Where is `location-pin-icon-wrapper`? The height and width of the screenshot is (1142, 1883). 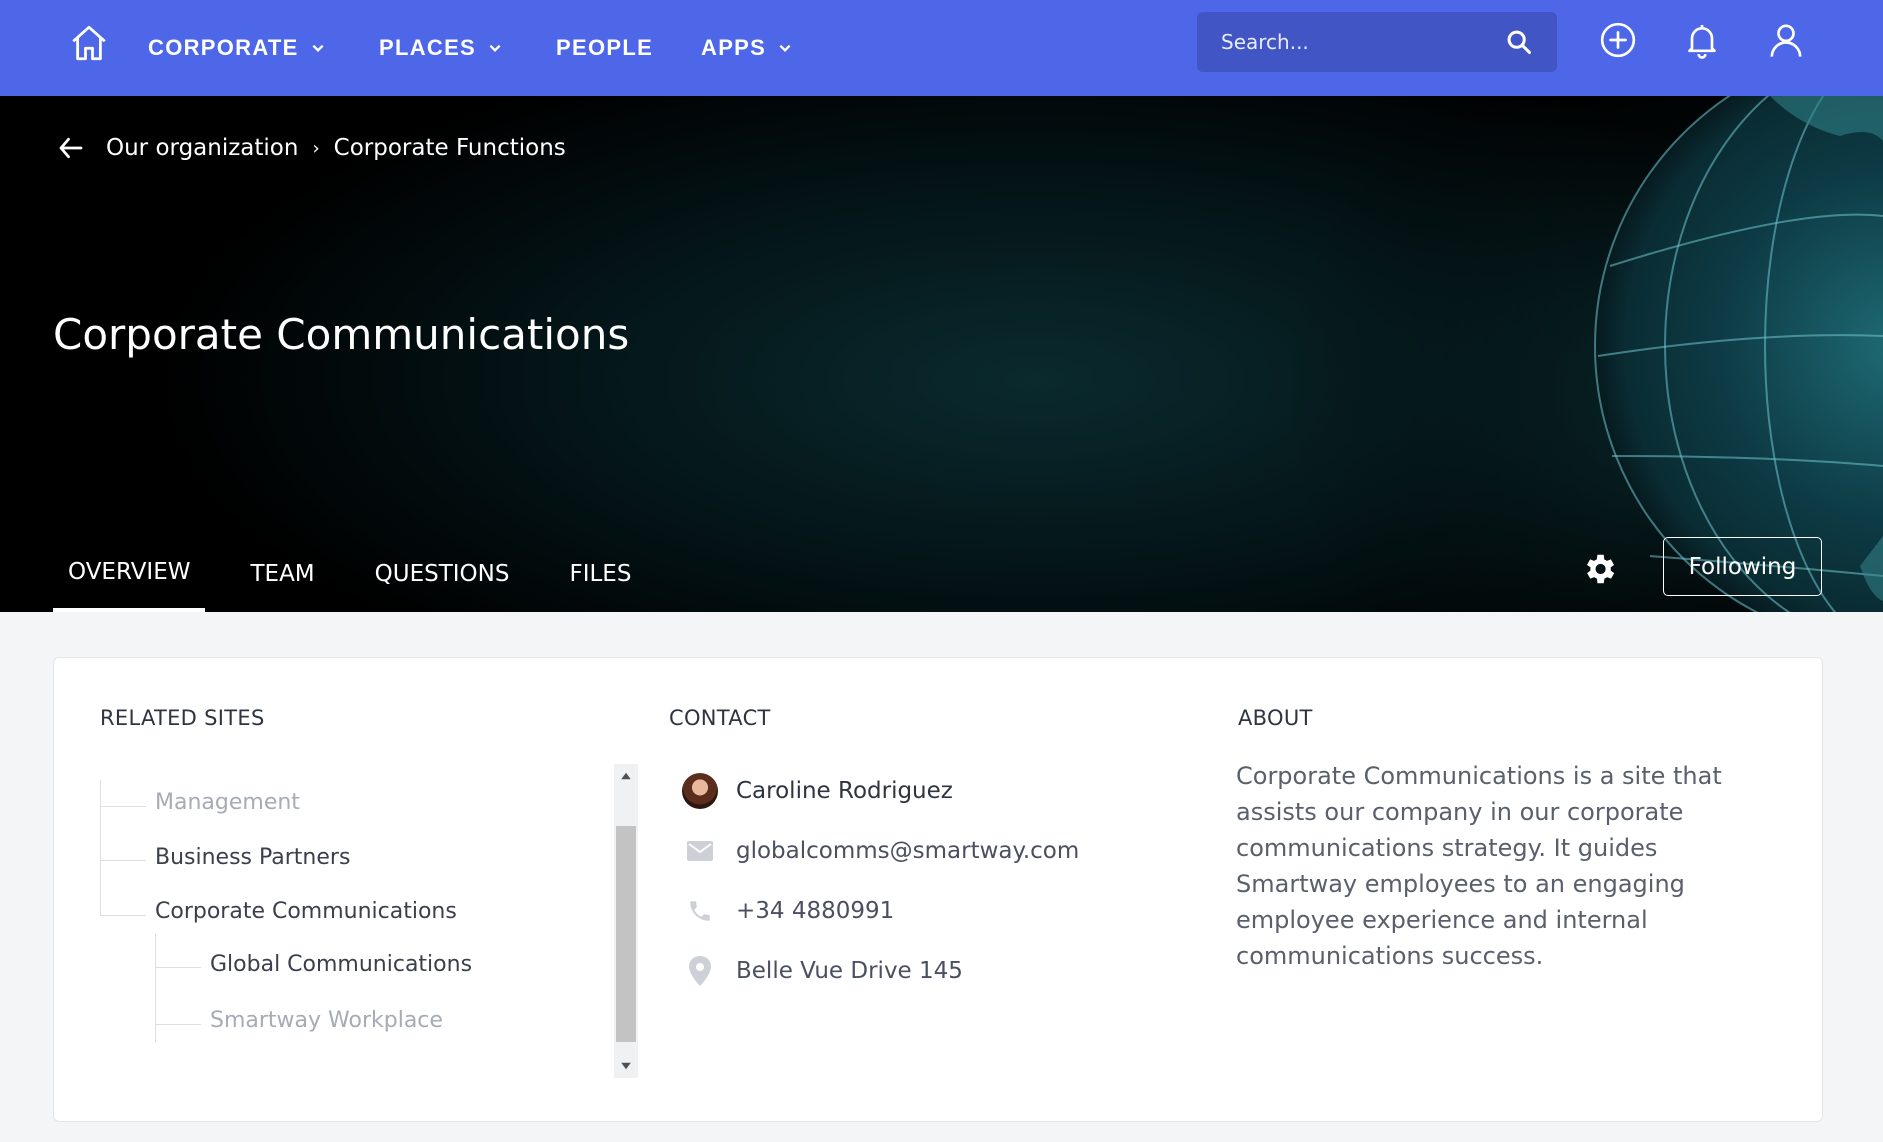 location-pin-icon-wrapper is located at coordinates (700, 971).